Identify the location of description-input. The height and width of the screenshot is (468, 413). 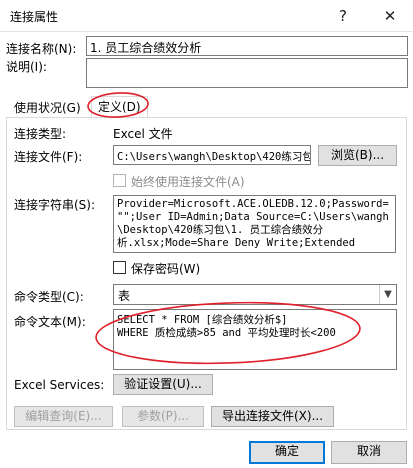
(247, 73).